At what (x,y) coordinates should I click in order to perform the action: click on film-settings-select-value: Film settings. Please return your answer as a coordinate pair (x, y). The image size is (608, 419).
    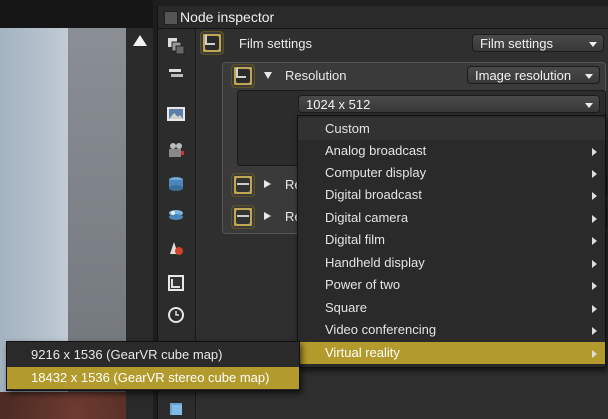
    Looking at the image, I should click on (516, 43).